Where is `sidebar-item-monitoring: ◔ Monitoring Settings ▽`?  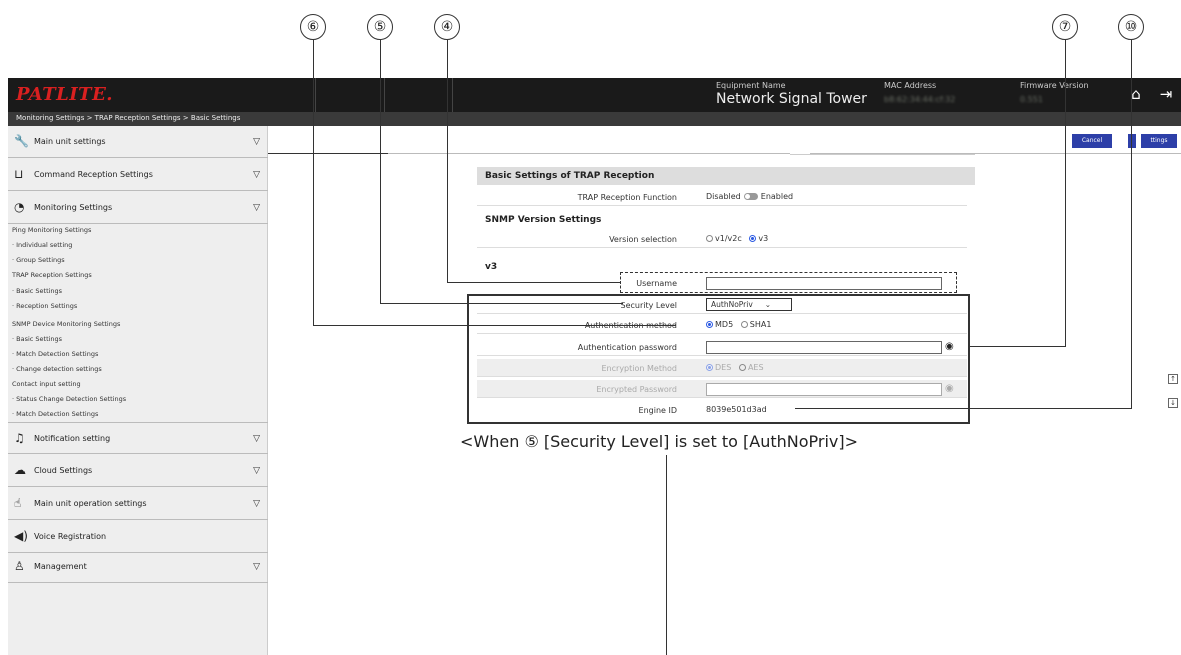 sidebar-item-monitoring: ◔ Monitoring Settings ▽ is located at coordinates (138, 208).